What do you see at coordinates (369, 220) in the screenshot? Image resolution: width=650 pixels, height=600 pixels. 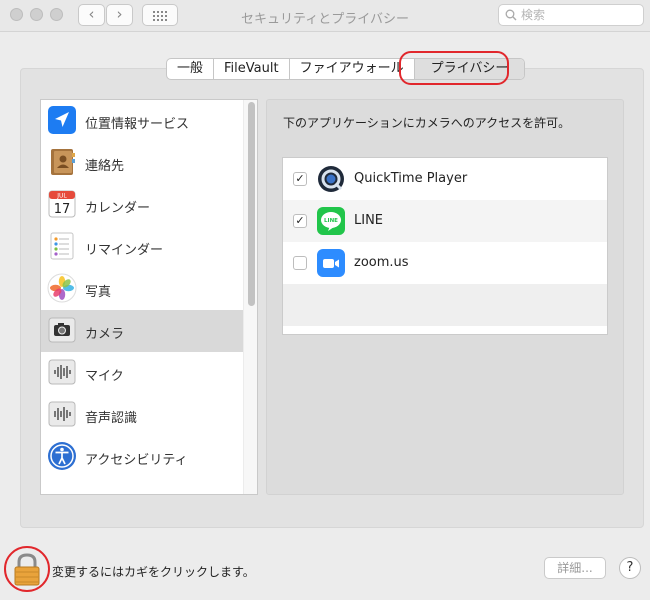 I see `app-name: LINE` at bounding box center [369, 220].